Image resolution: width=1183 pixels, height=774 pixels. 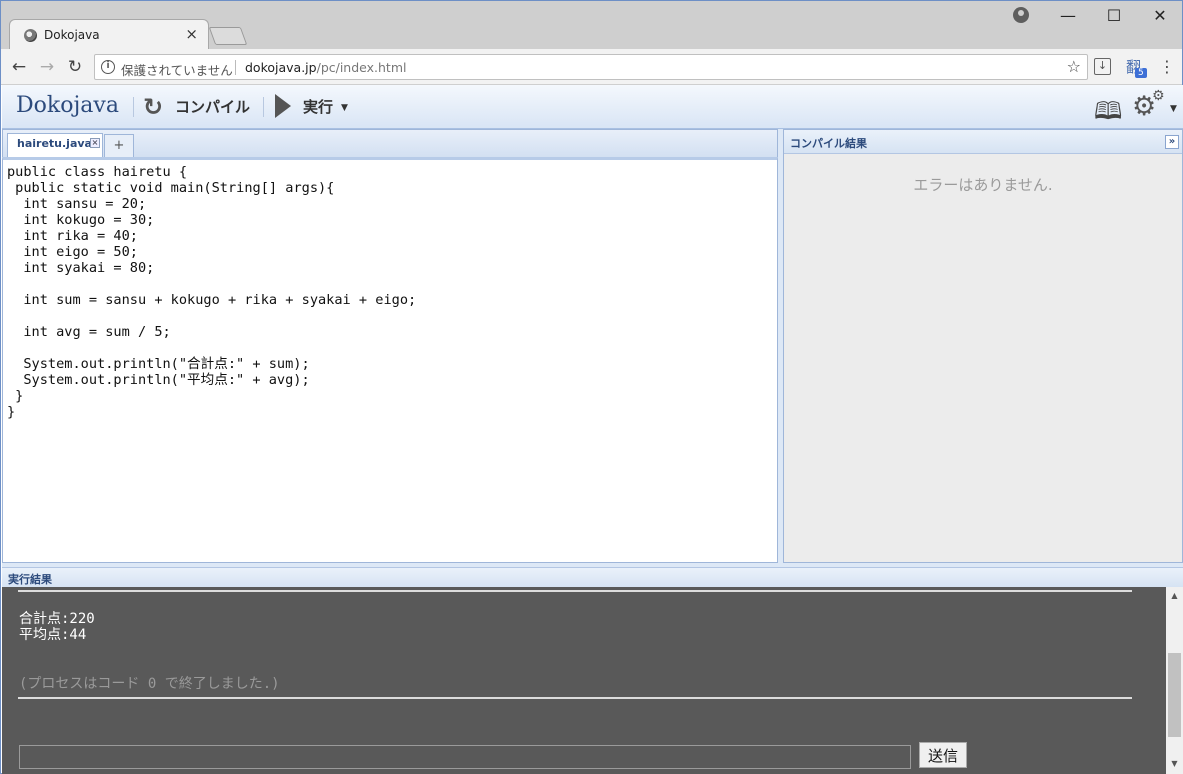 I want to click on stdin-input, so click(x=465, y=757).